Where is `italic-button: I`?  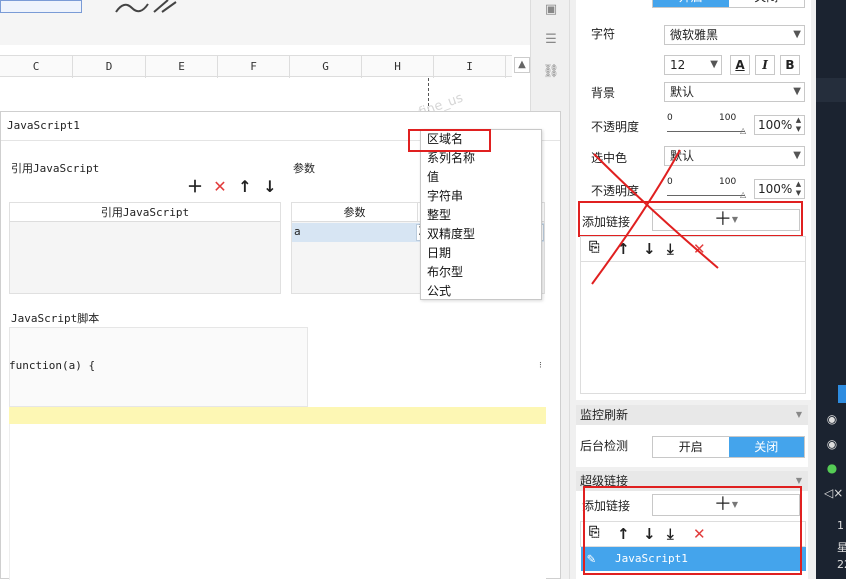 italic-button: I is located at coordinates (765, 65).